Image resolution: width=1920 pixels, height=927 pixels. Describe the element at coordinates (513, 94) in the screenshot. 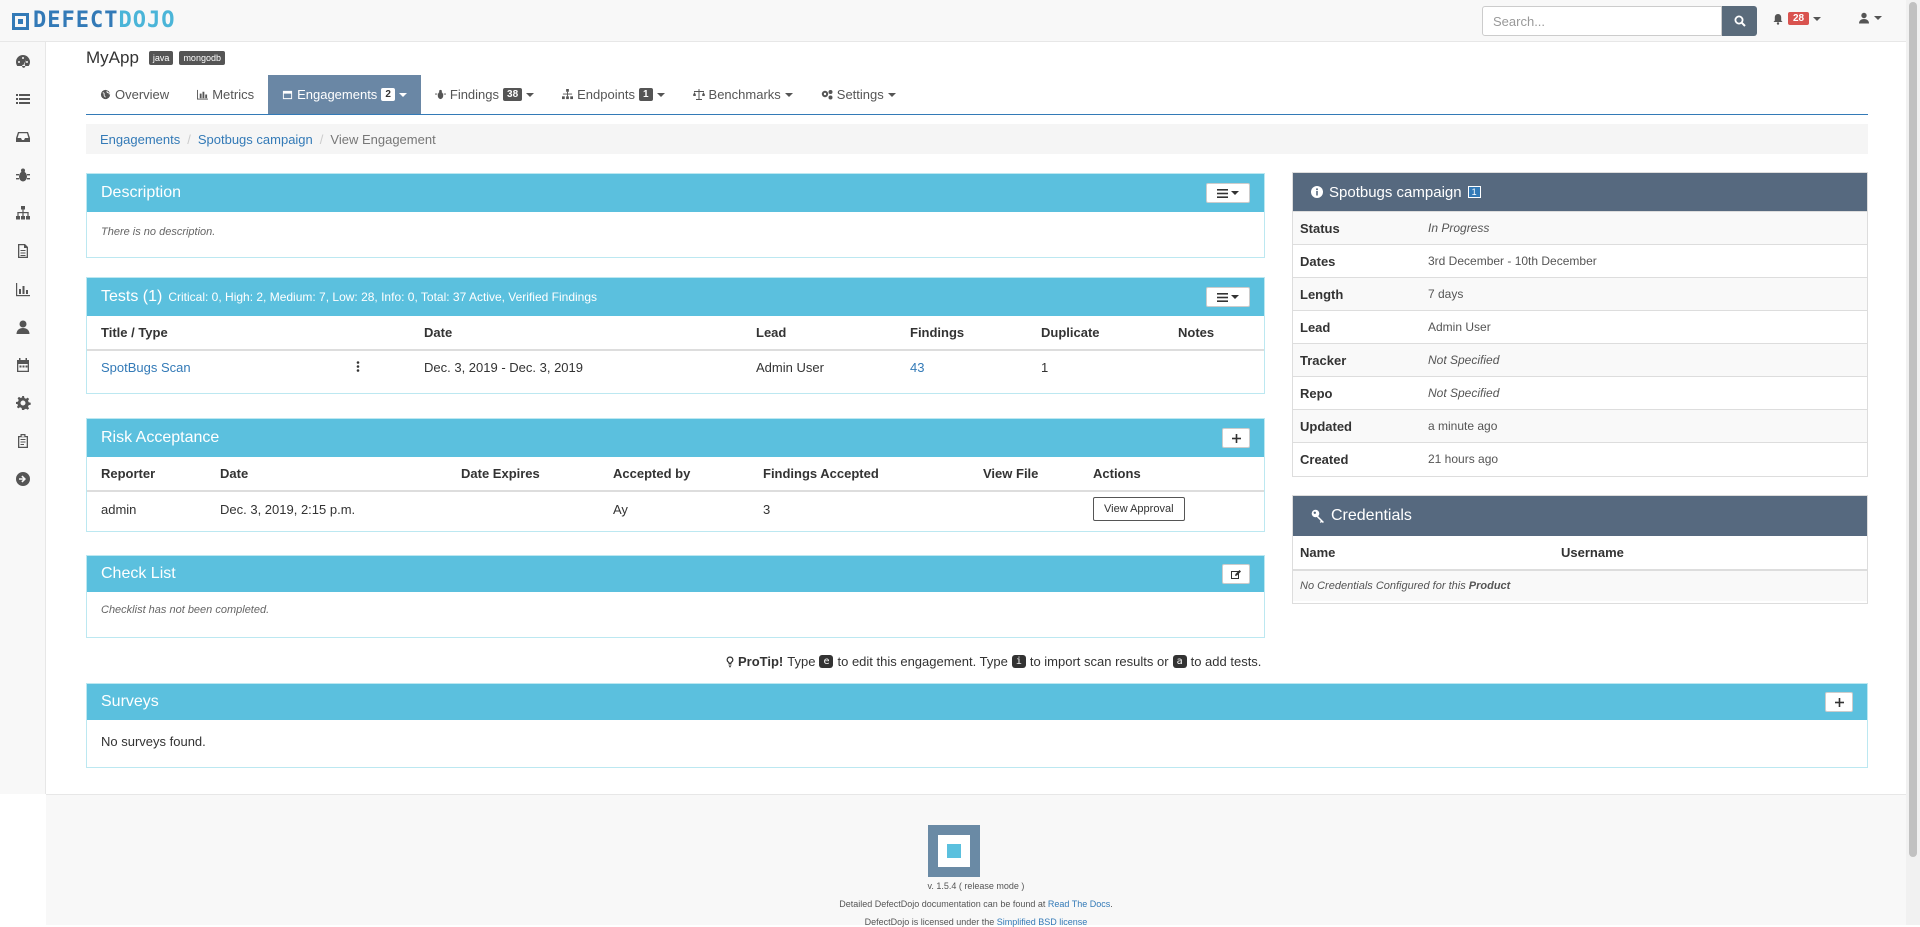

I see `findings-count: 38` at that location.